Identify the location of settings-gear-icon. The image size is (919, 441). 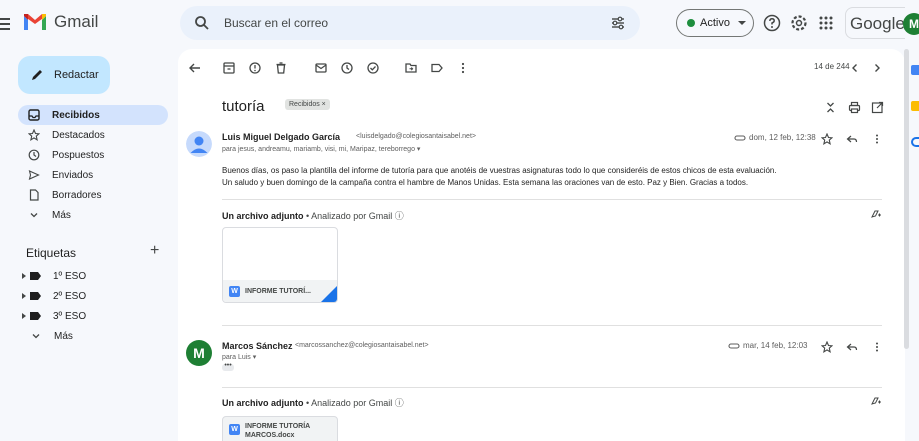
(799, 23).